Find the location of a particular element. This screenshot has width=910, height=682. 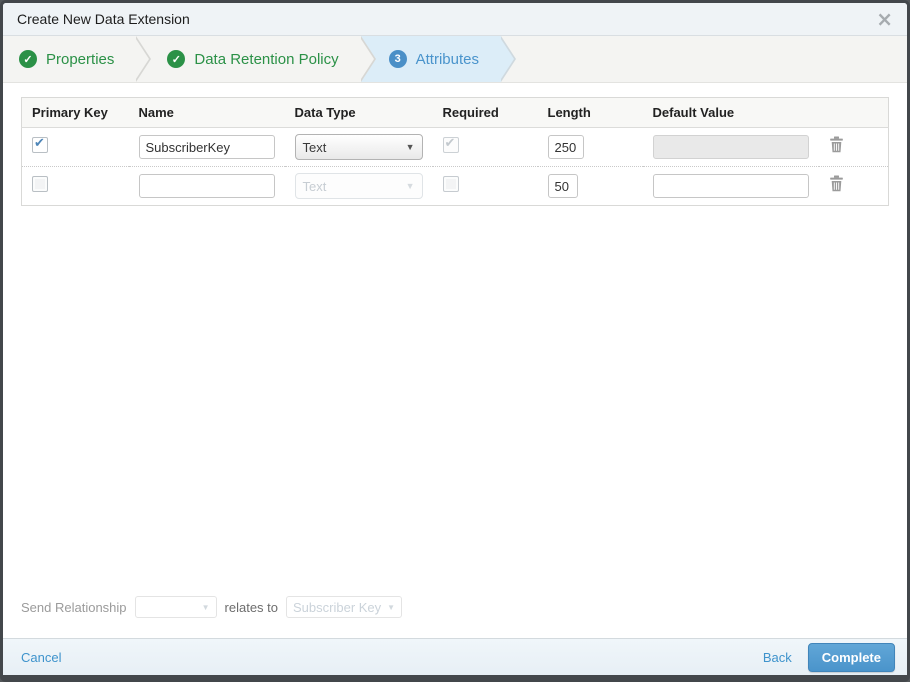

send-relationship-field-select: ▼ is located at coordinates (175, 607).